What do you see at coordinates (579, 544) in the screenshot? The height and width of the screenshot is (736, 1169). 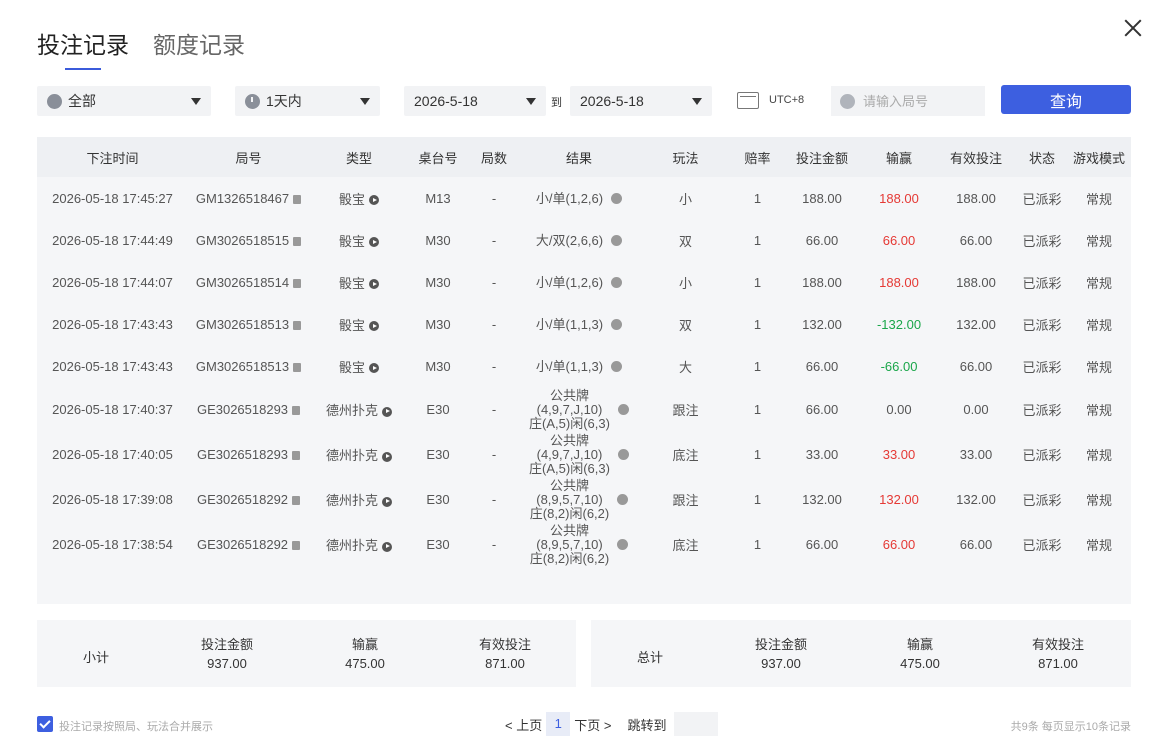 I see `cell-result: 公共牌 (8,9,5,7,10) 庄(8,2)闲(6,2)` at bounding box center [579, 544].